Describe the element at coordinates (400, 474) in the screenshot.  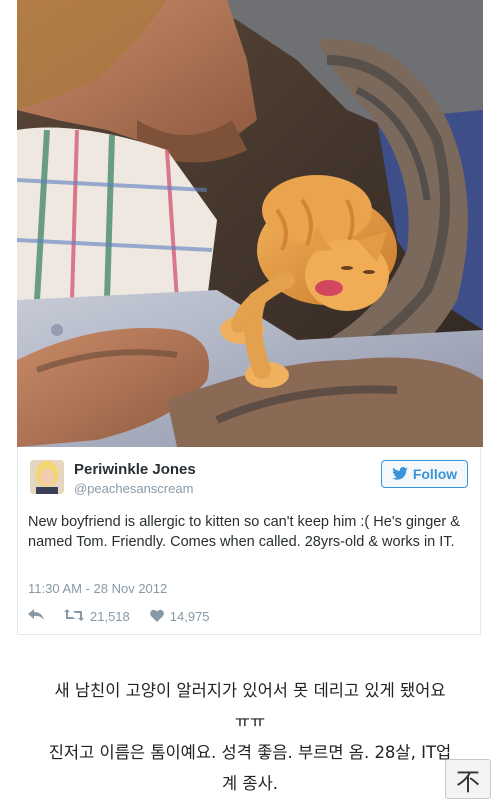
I see `twitter-bird-icon` at that location.